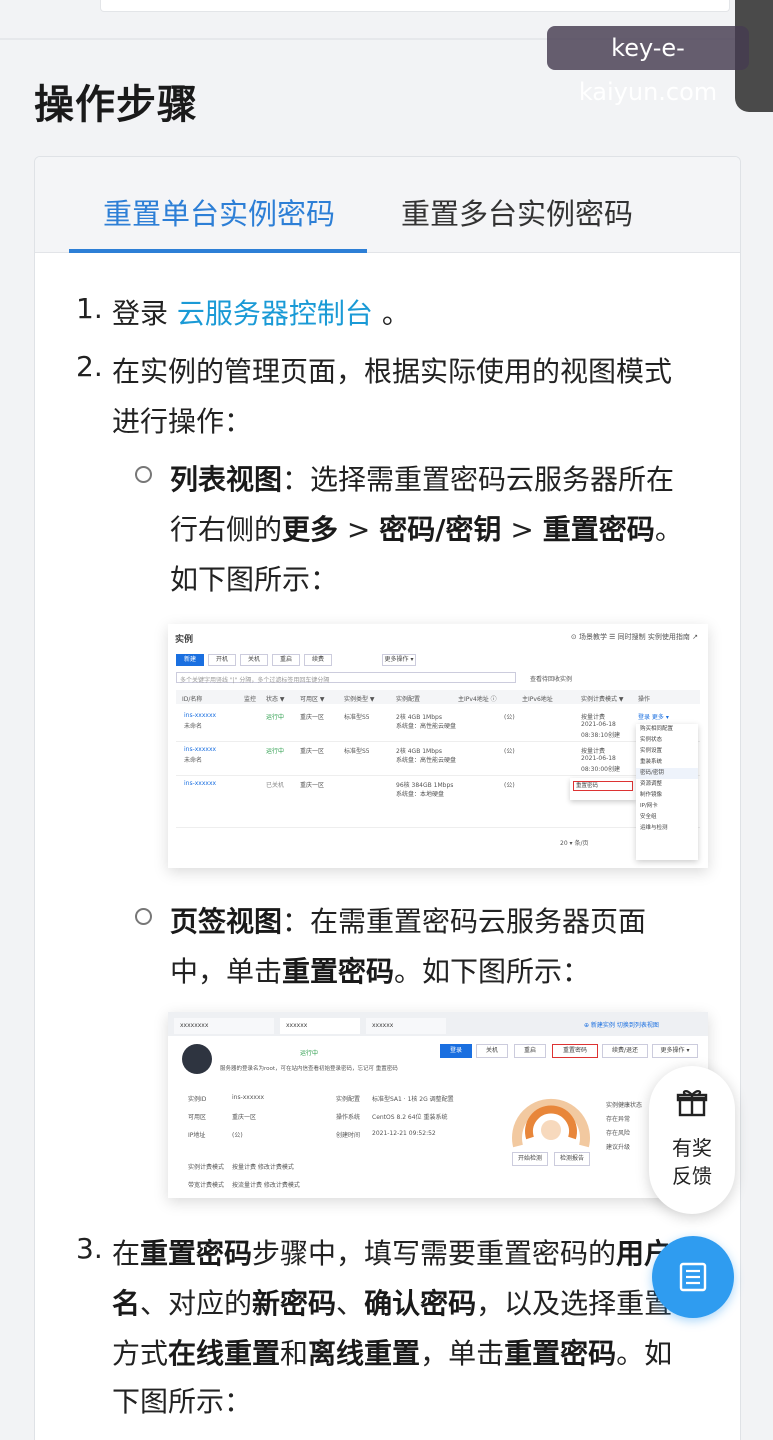  What do you see at coordinates (309, 1069) in the screenshot?
I see `s2-notice: 服务器的登录名为root，可在站内信查看初始登录密码，忘记可 重置密码` at bounding box center [309, 1069].